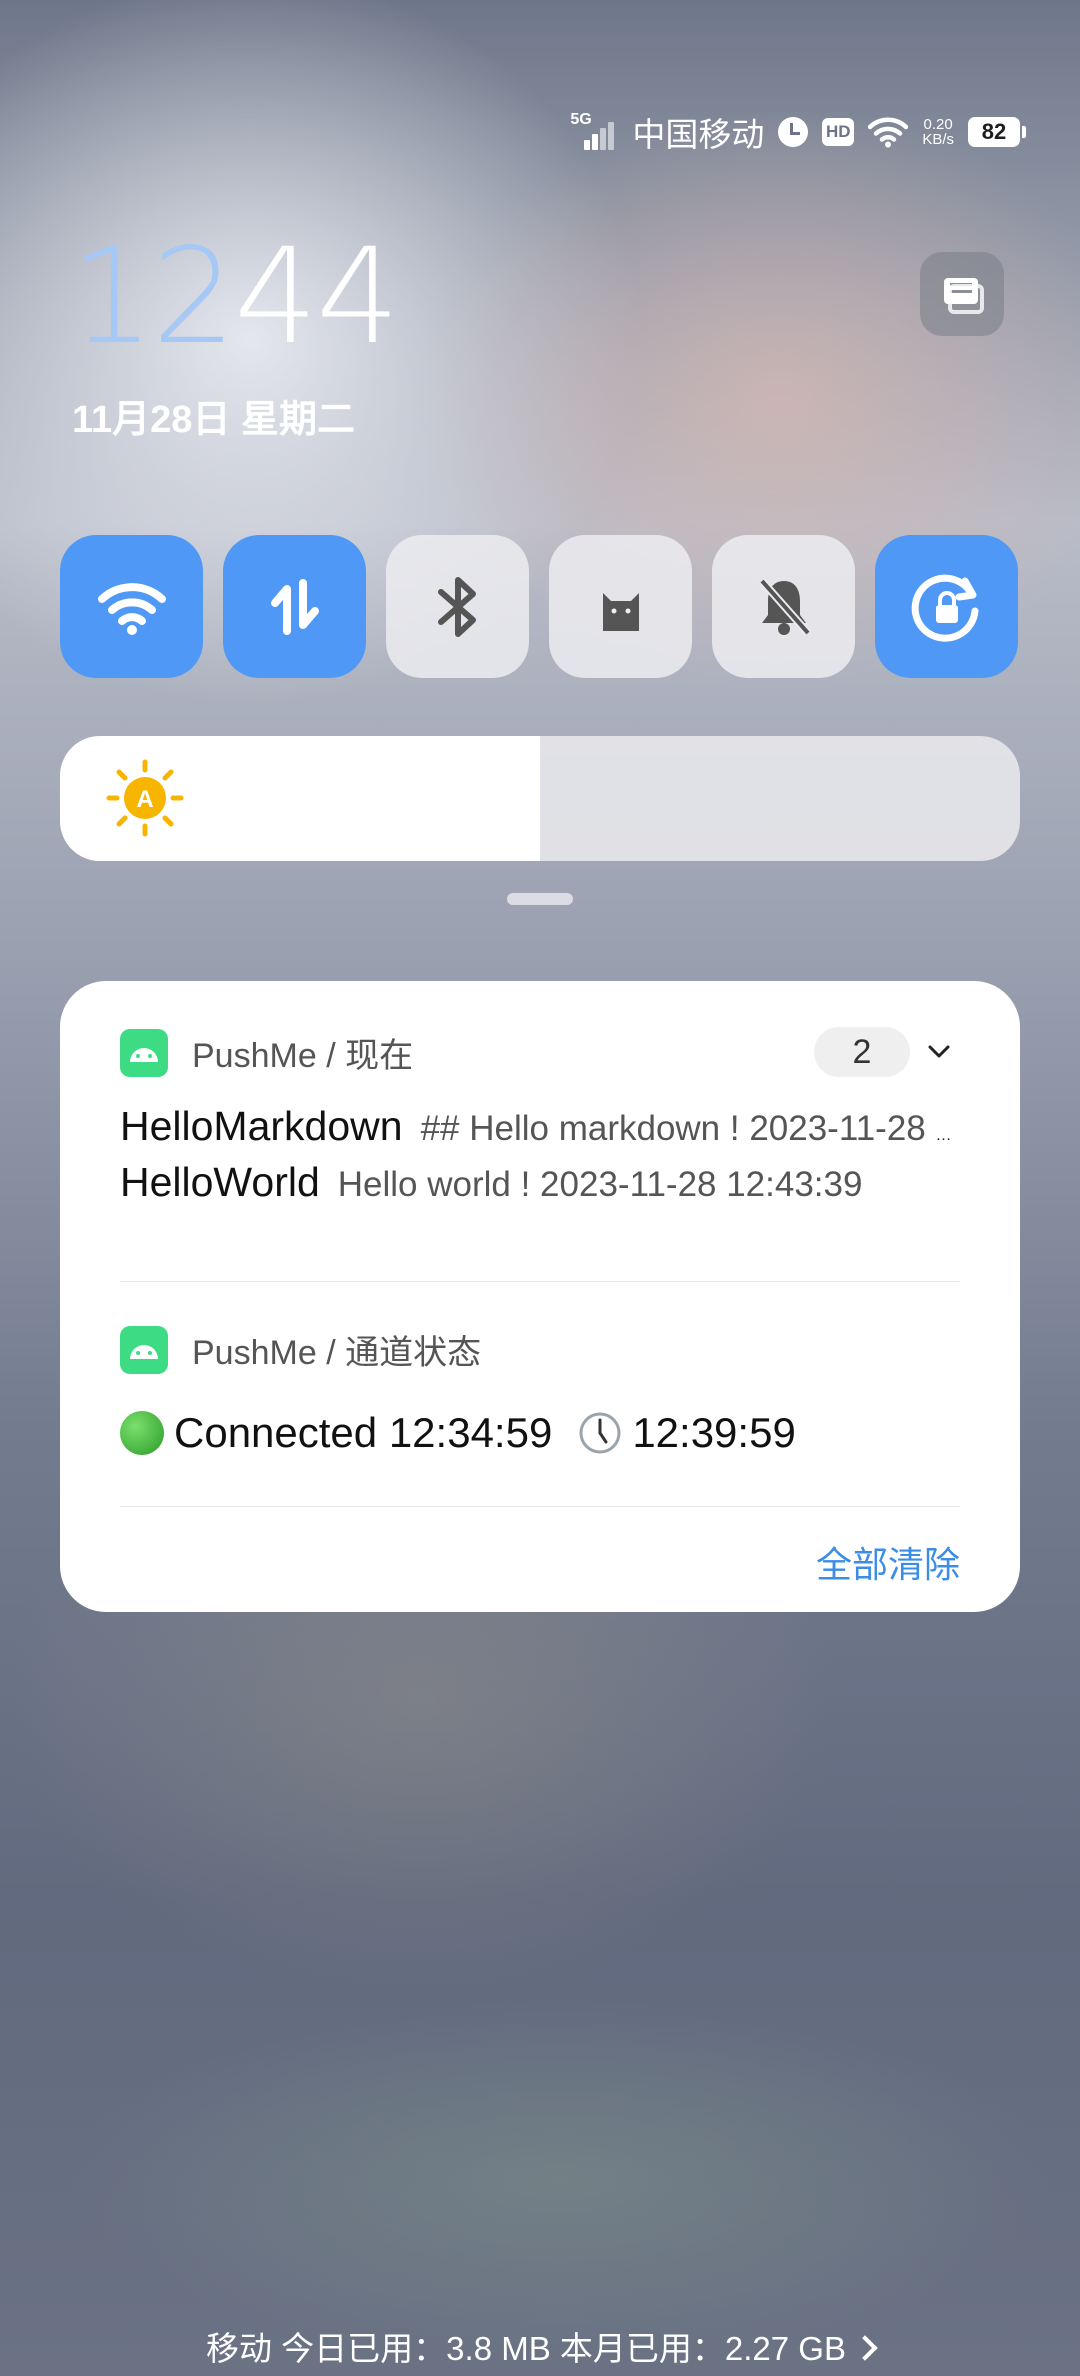 This screenshot has width=1080, height=2376. What do you see at coordinates (594, 132) in the screenshot?
I see `signal-5g-icon: 5G` at bounding box center [594, 132].